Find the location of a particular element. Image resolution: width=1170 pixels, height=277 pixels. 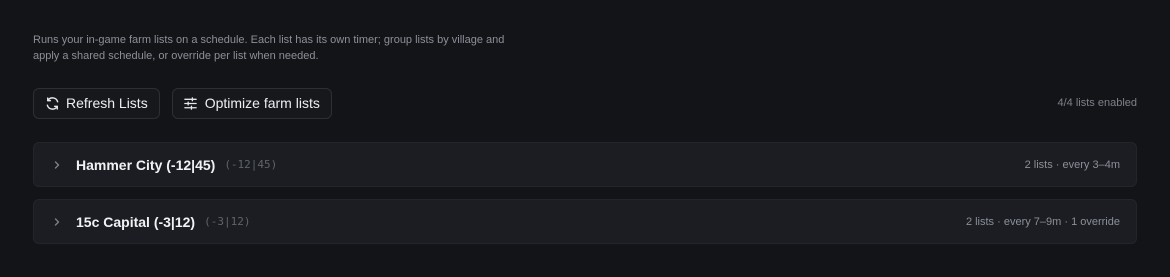

optimize-farm-lists-label: Optimize farm lists is located at coordinates (262, 103).